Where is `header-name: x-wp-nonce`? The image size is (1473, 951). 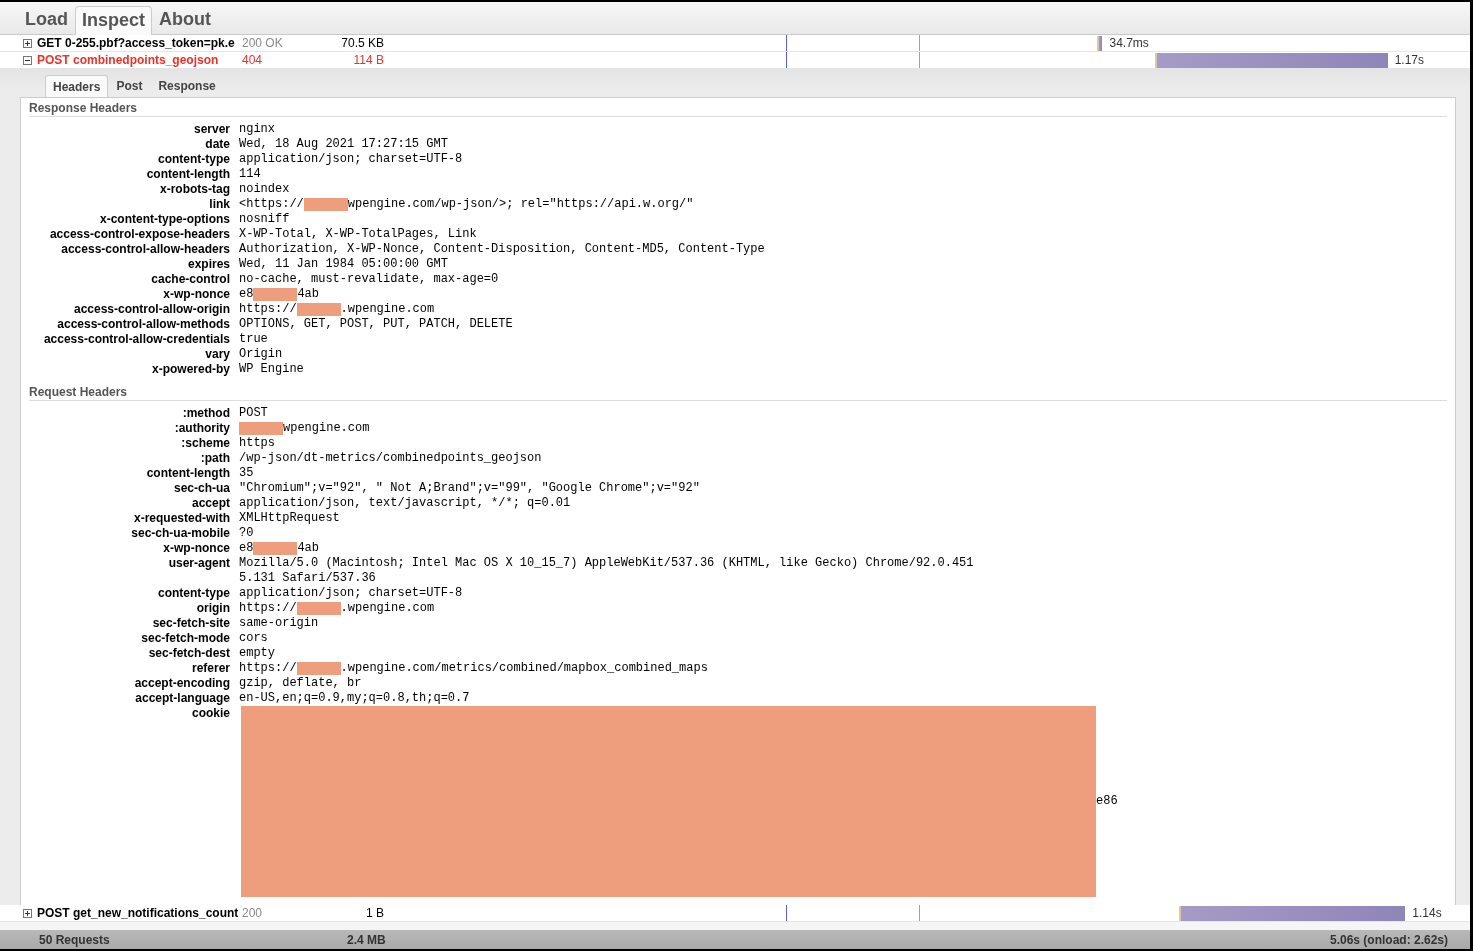
header-name: x-wp-nonce is located at coordinates (196, 294).